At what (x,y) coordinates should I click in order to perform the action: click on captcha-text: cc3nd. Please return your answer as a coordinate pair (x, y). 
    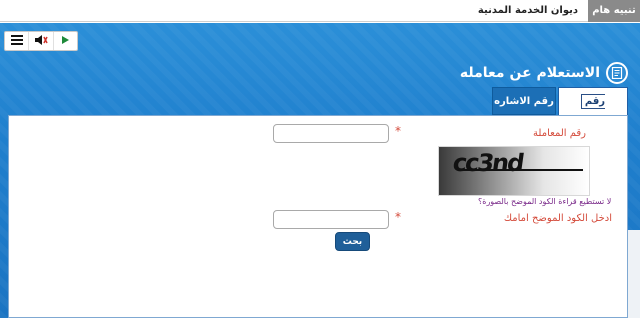
    Looking at the image, I should click on (488, 163).